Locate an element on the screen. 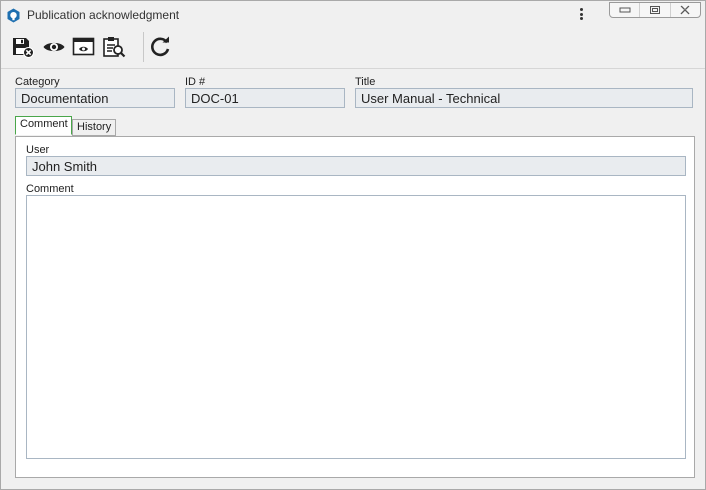  user-field: John Smith is located at coordinates (356, 166).